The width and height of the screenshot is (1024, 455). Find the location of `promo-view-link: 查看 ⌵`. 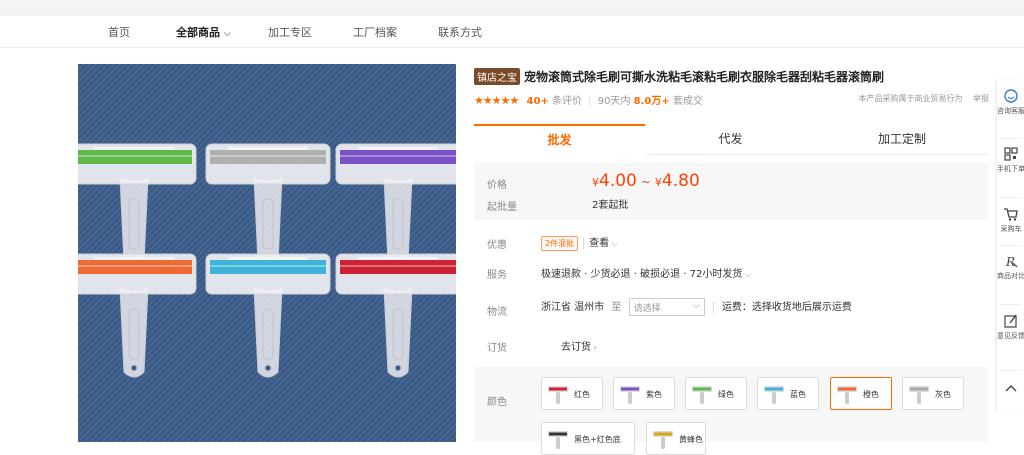

promo-view-link: 查看 ⌵ is located at coordinates (603, 243).